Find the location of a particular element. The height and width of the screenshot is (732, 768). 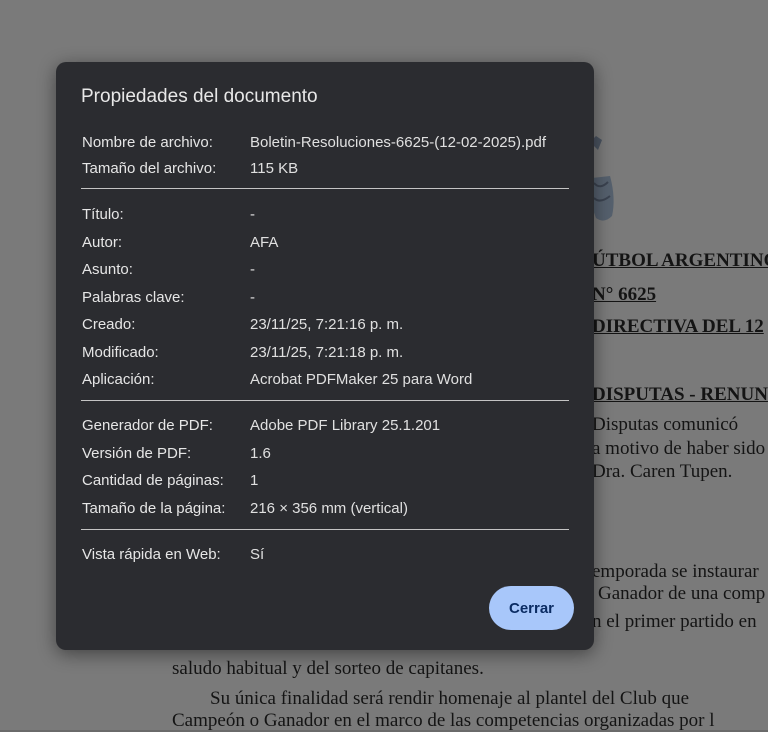

property-value: 216 × 356 mm (vertical) is located at coordinates (329, 508).